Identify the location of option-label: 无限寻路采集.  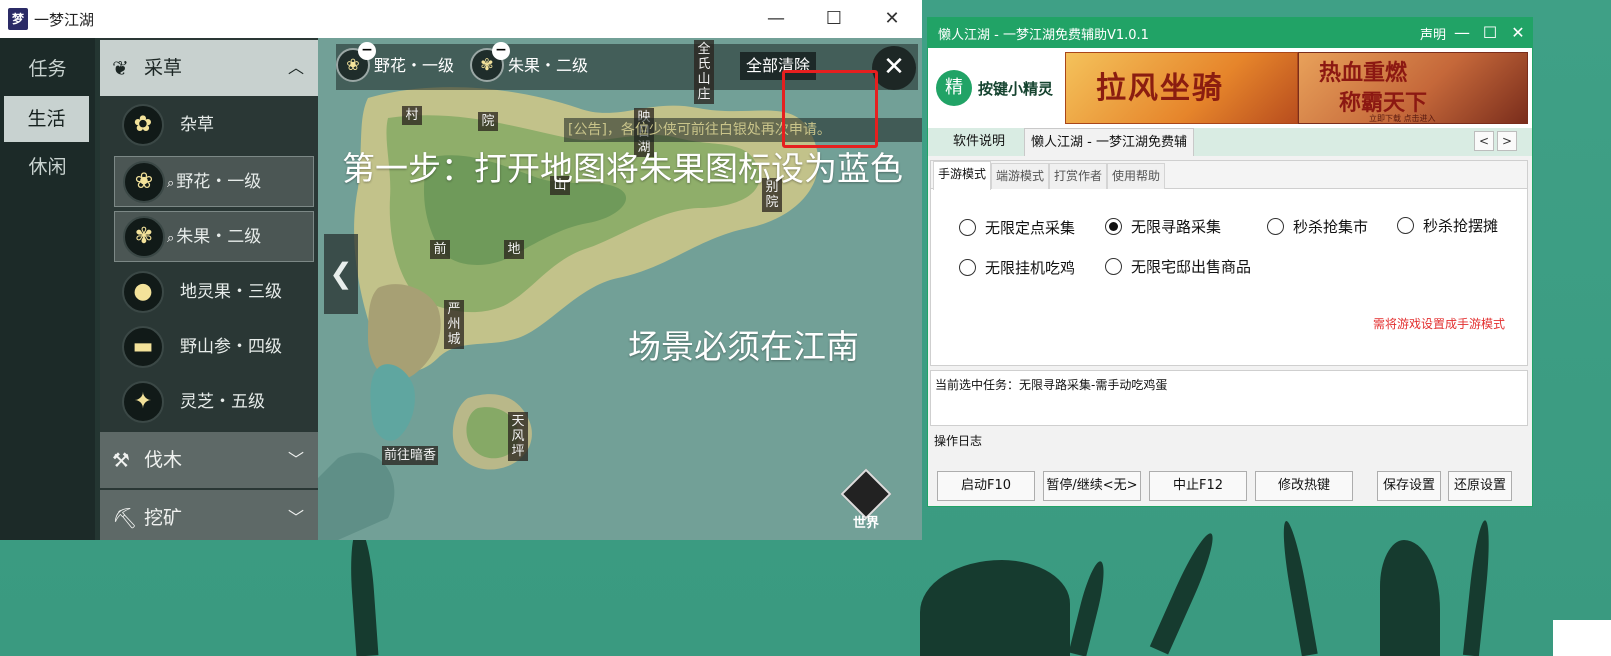
(1176, 227).